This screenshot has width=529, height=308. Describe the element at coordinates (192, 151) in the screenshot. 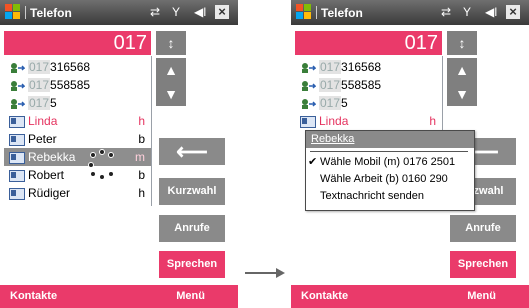

I see `backspace-icon: ⟵` at that location.